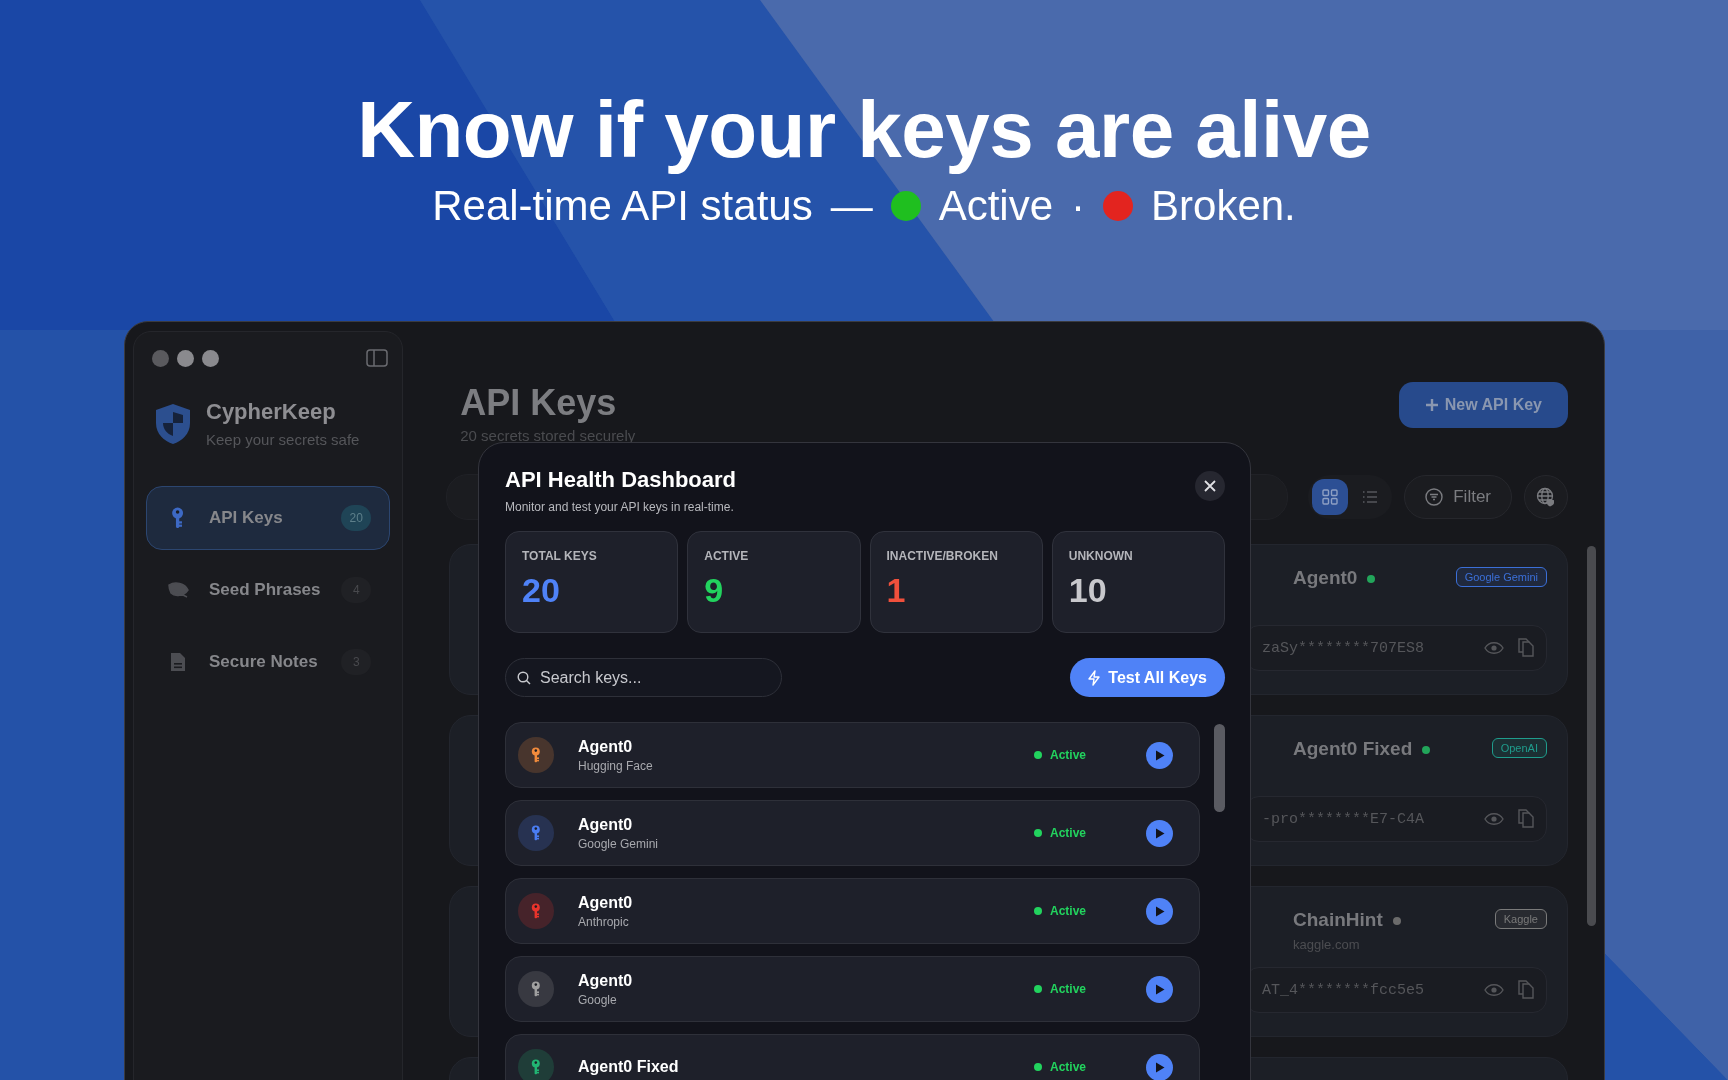 This screenshot has height=1080, width=1728. What do you see at coordinates (268, 518) in the screenshot?
I see `sidebar-item: API Keys 20` at bounding box center [268, 518].